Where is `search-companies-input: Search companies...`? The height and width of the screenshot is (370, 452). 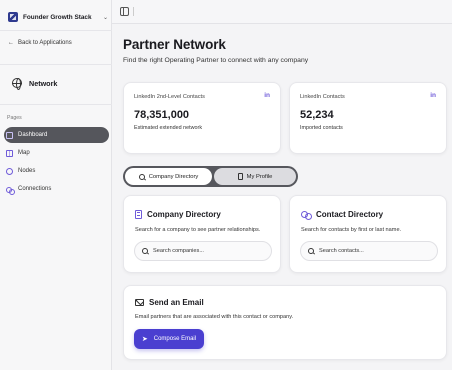
search-companies-input: Search companies... is located at coordinates (203, 251).